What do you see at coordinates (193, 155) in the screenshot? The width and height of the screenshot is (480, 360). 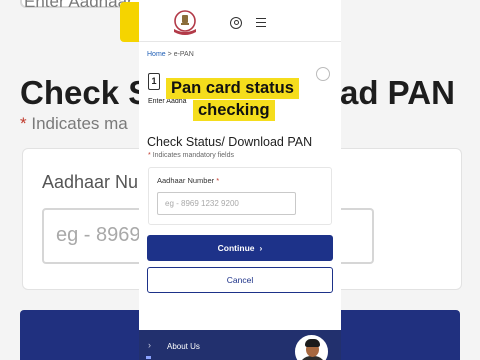 I see `mandatory-note-text: Indicates mandatory fields` at bounding box center [193, 155].